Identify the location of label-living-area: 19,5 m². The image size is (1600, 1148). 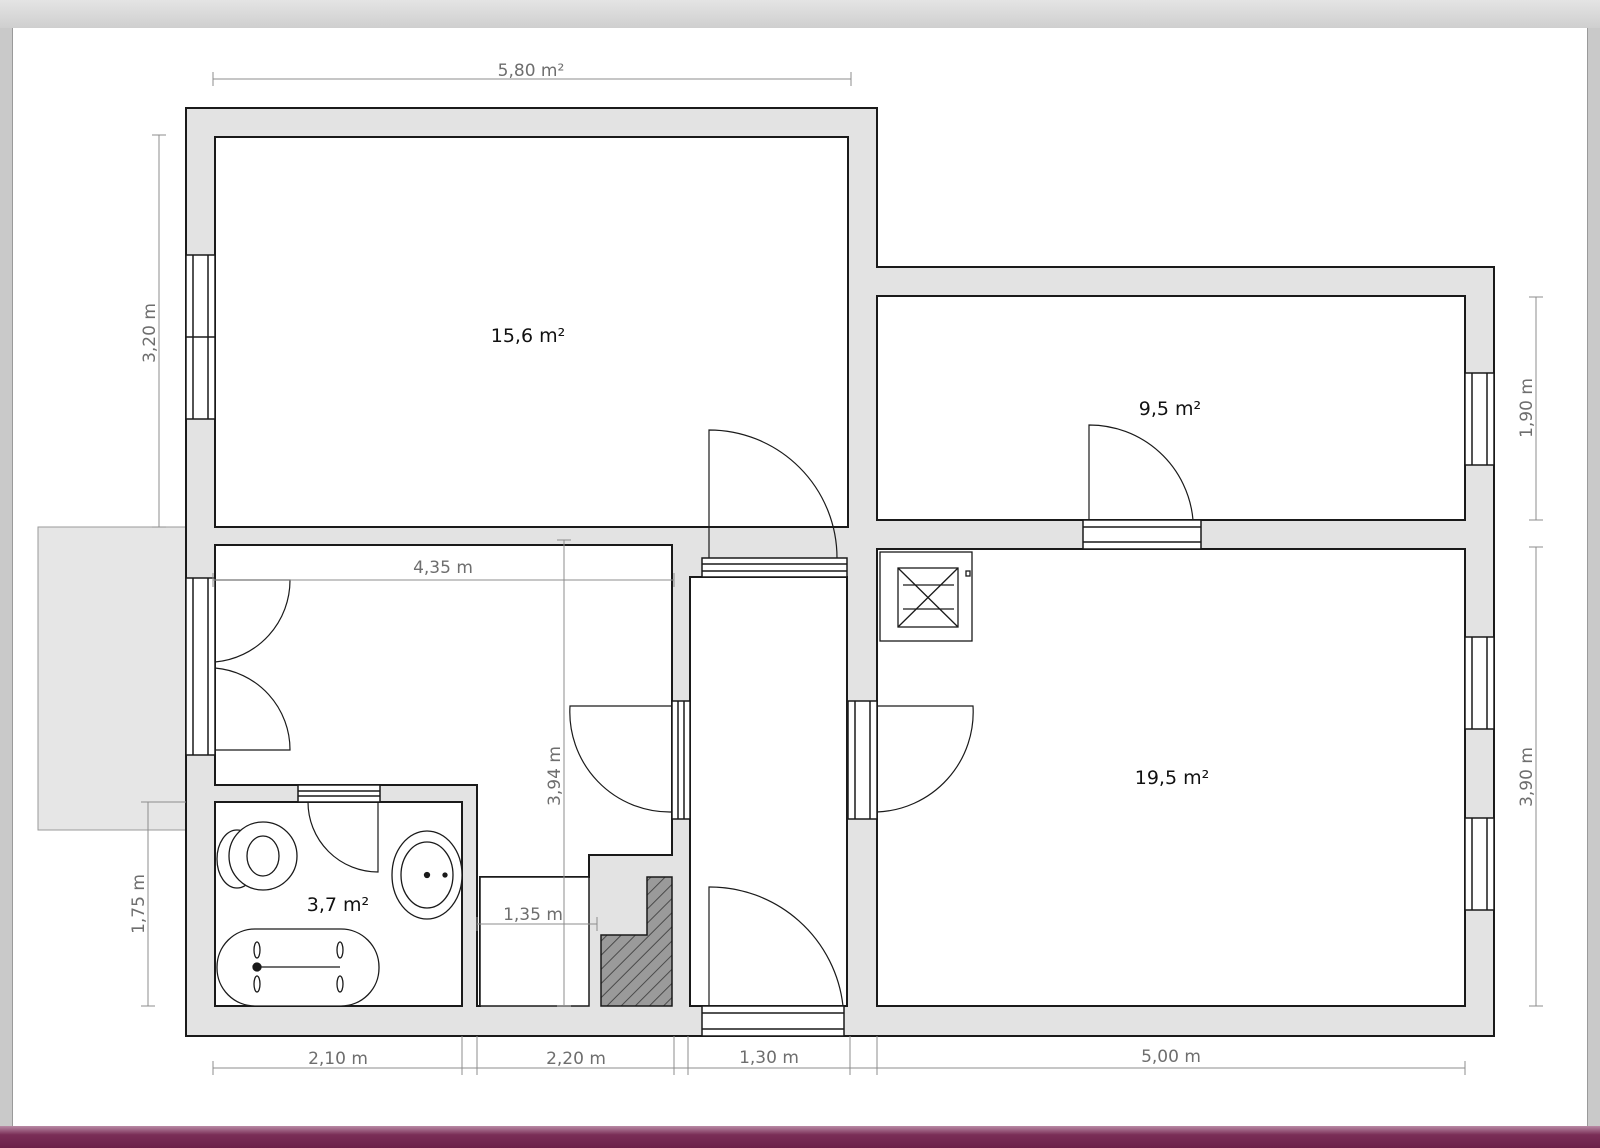
(1172, 778).